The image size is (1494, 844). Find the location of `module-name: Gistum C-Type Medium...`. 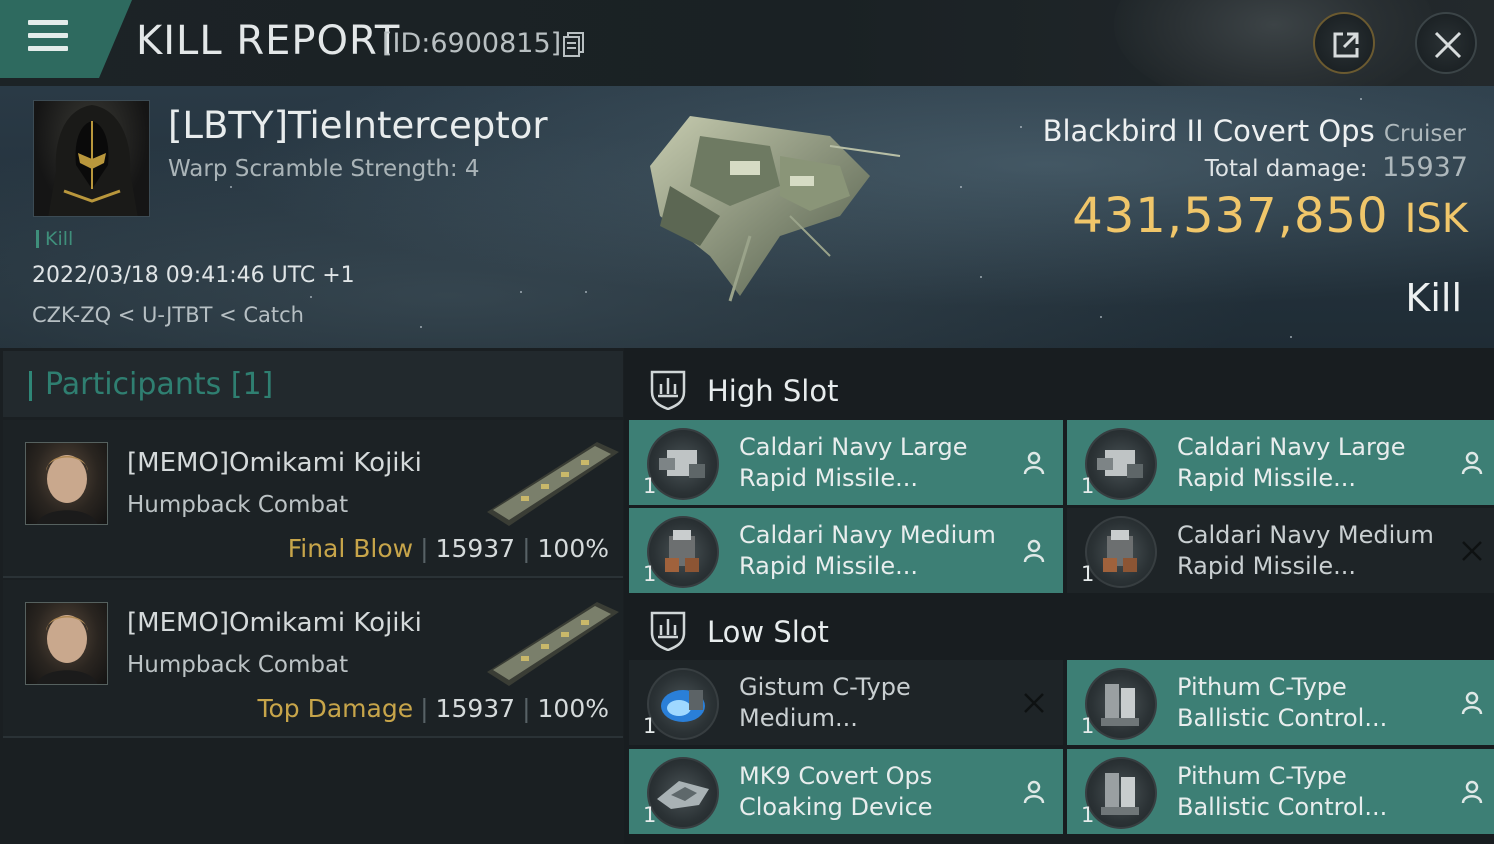

module-name: Gistum C-Type Medium... is located at coordinates (825, 702).